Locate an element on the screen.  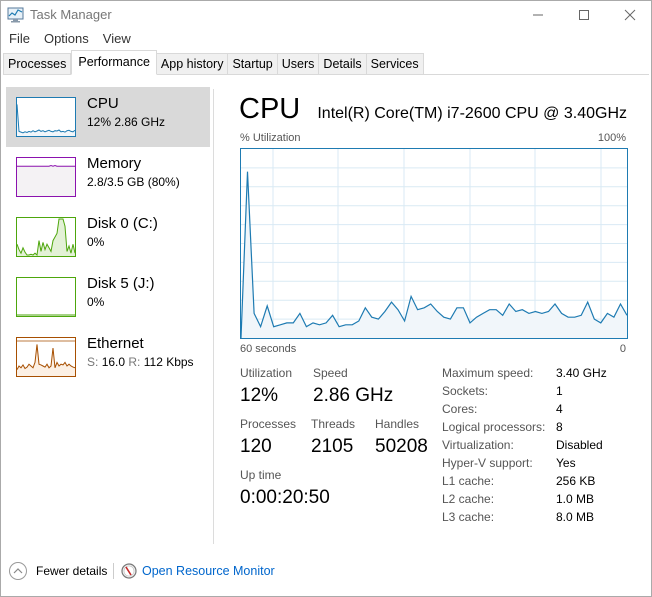
spec-value: 8 is located at coordinates (559, 427).